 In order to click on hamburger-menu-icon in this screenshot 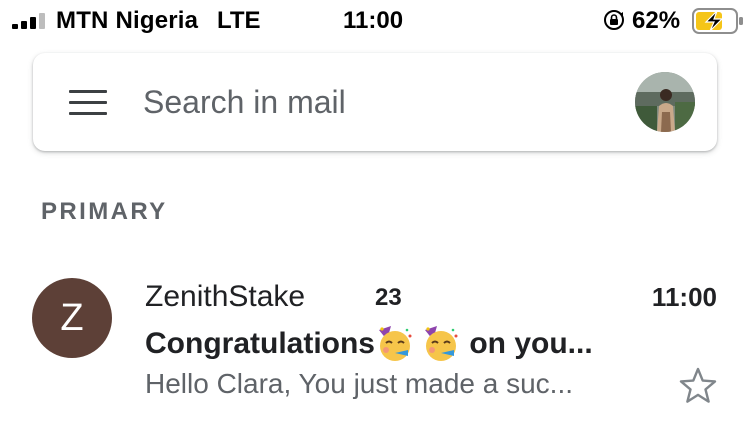, I will do `click(88, 103)`.